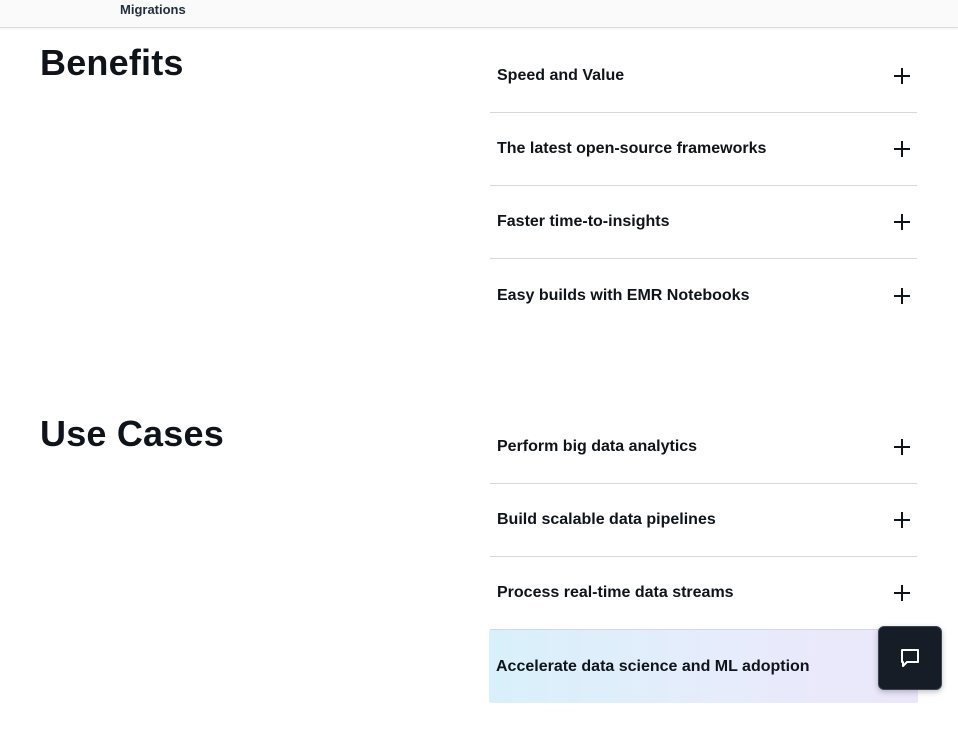 The width and height of the screenshot is (958, 752). What do you see at coordinates (153, 10) in the screenshot?
I see `nav-link-migrations: Migrations` at bounding box center [153, 10].